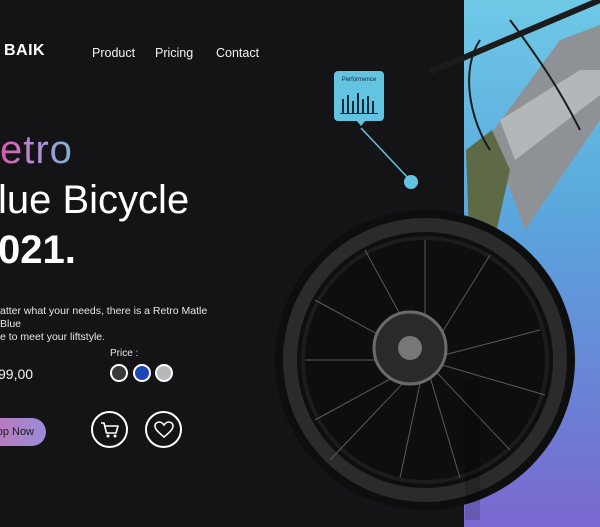  I want to click on performance-title: Performence, so click(359, 80).